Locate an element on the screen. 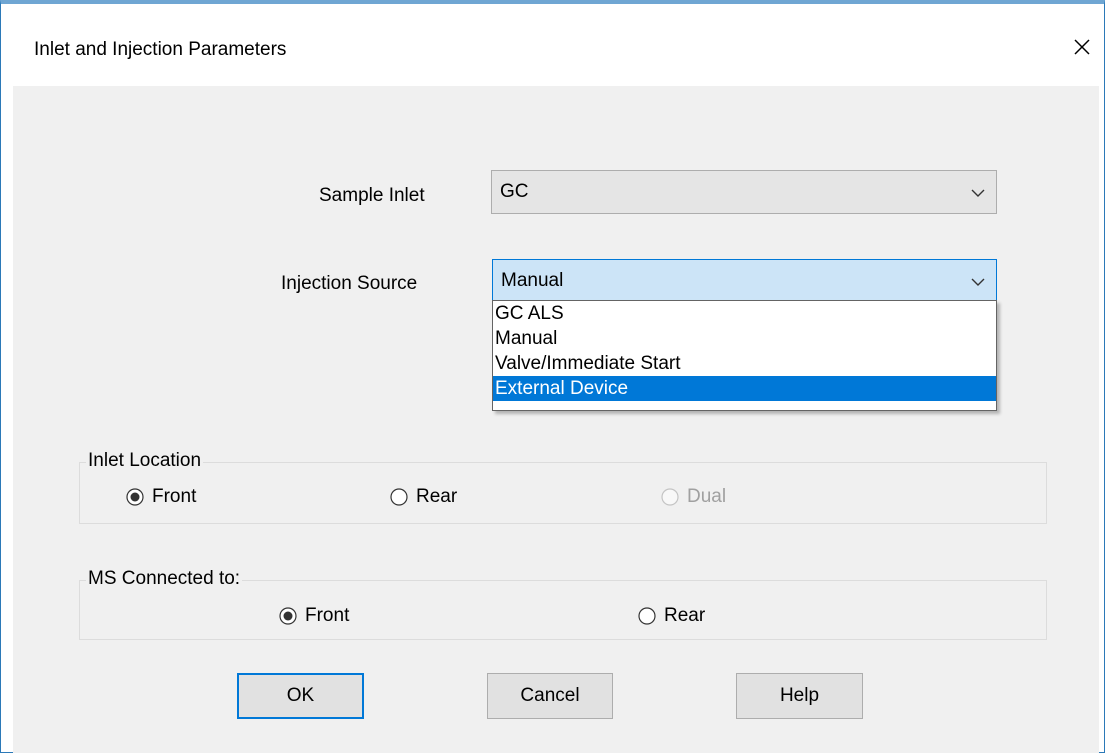 The width and height of the screenshot is (1105, 753). inlet-location-front-radio: Front is located at coordinates (161, 497).